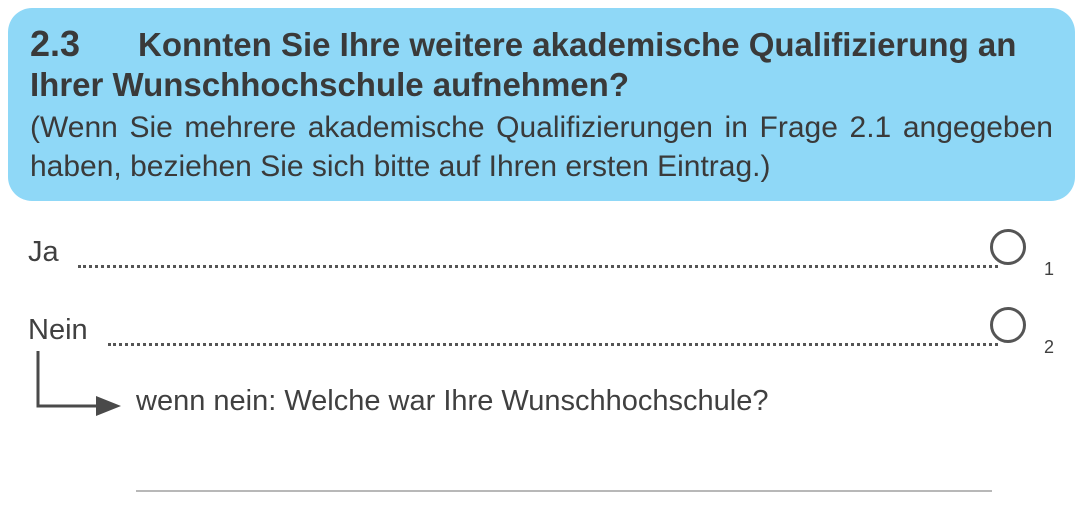 The image size is (1083, 523). What do you see at coordinates (78, 383) in the screenshot?
I see `filter-arrow-icon` at bounding box center [78, 383].